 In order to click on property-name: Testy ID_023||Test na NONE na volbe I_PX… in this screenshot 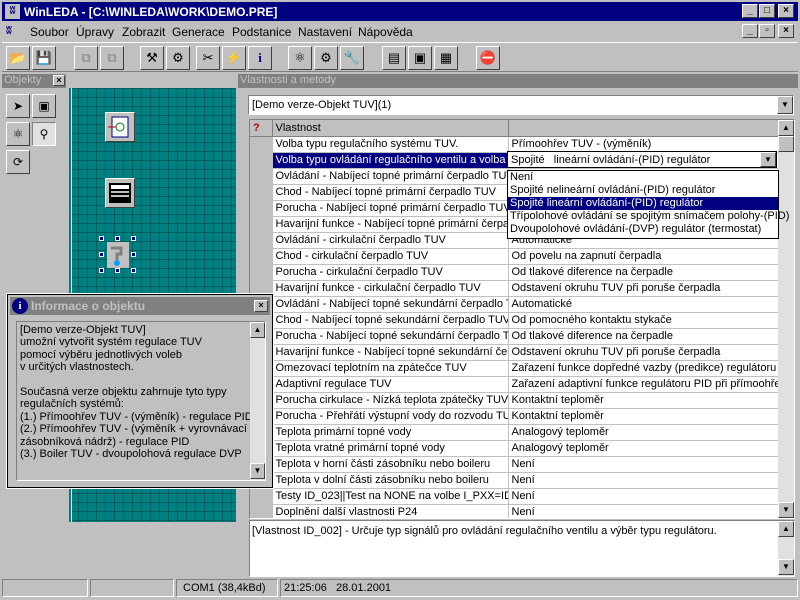, I will do `click(390, 496)`.